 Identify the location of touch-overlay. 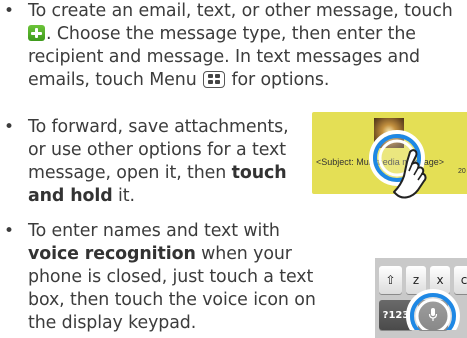
(414, 230).